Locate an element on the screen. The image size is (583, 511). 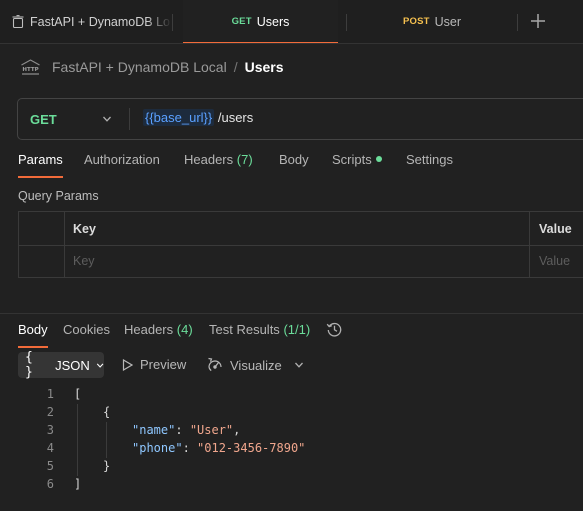
query-params-table: Key Value Key Value is located at coordinates (300, 244).